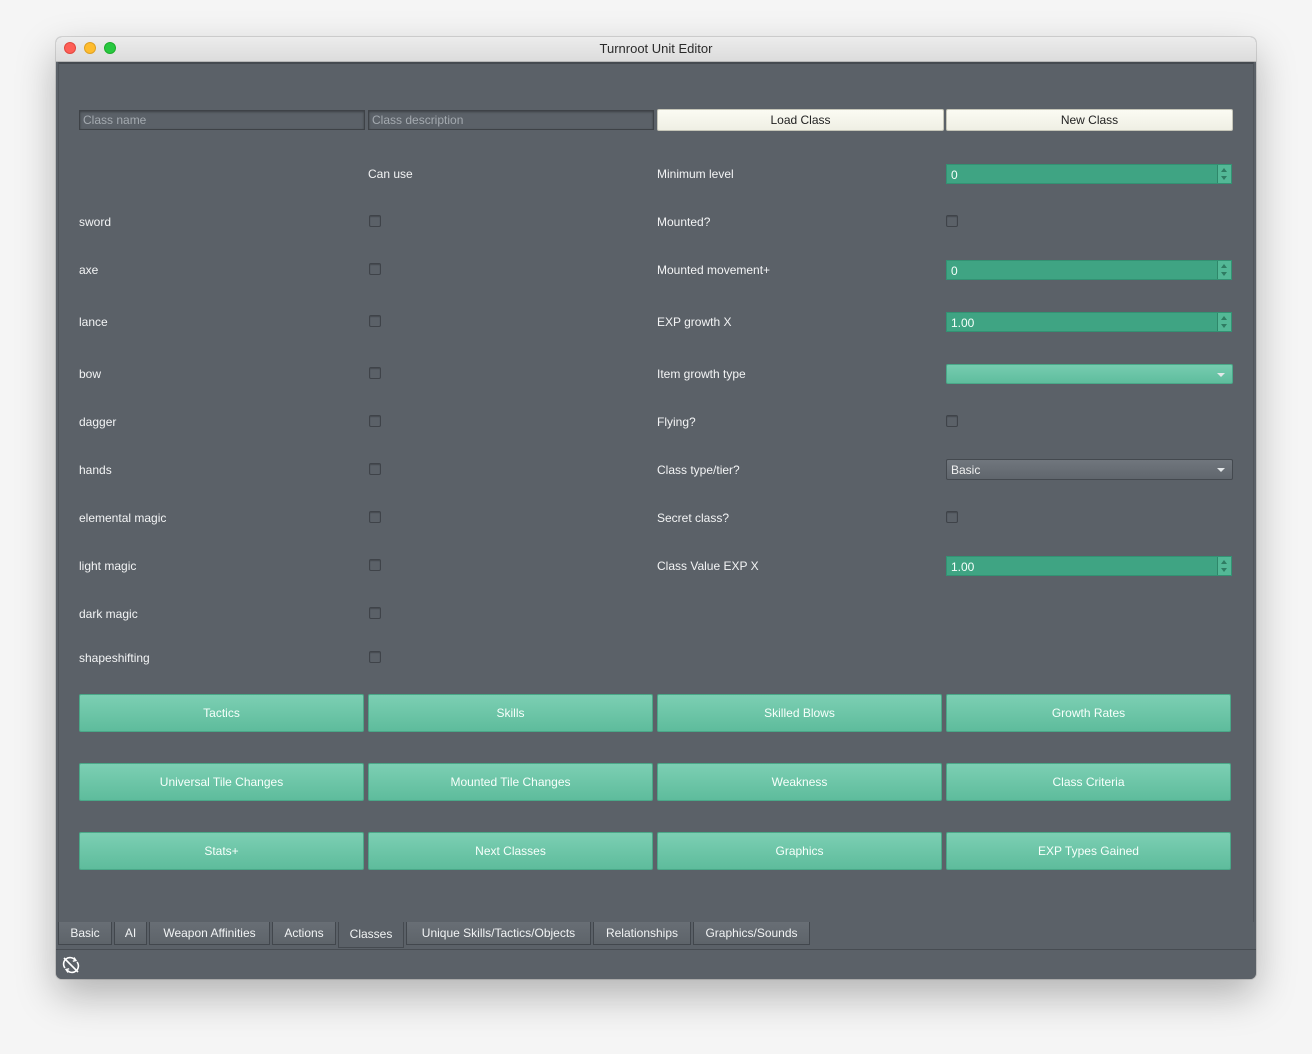  What do you see at coordinates (708, 566) in the screenshot?
I see `class-value-exp-label: Class Value EXP X` at bounding box center [708, 566].